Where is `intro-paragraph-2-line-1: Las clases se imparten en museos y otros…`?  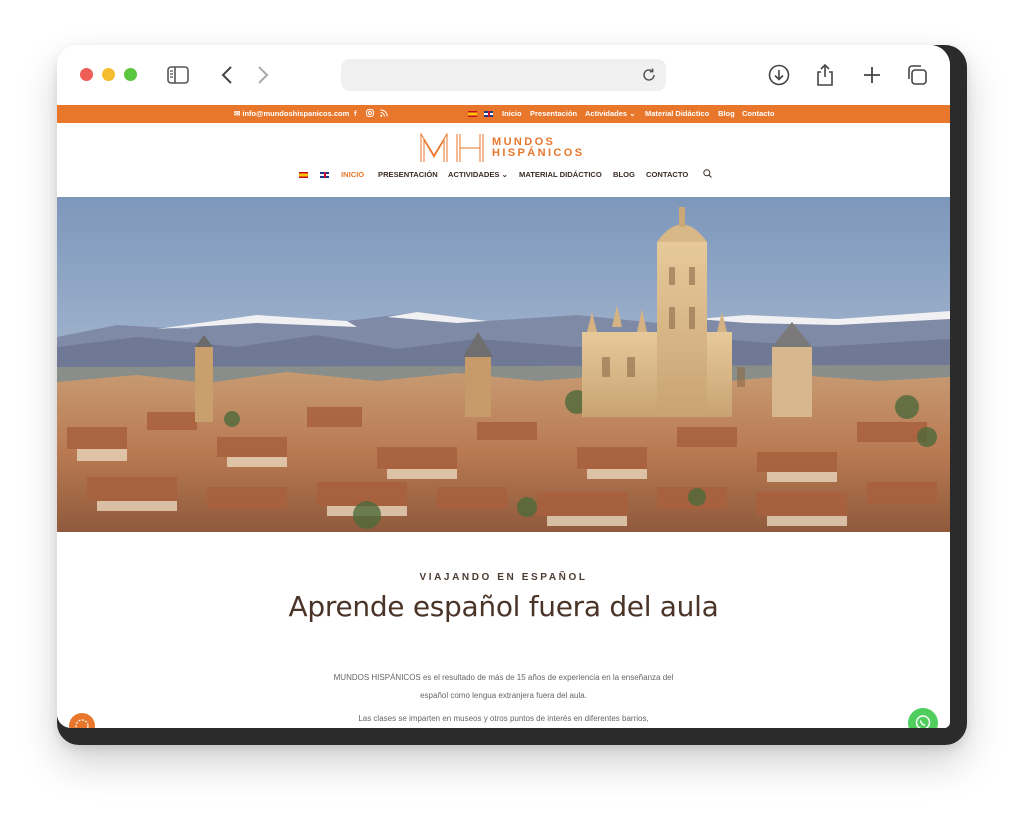
intro-paragraph-2-line-1: Las clases se imparten en museos y otros… is located at coordinates (503, 718).